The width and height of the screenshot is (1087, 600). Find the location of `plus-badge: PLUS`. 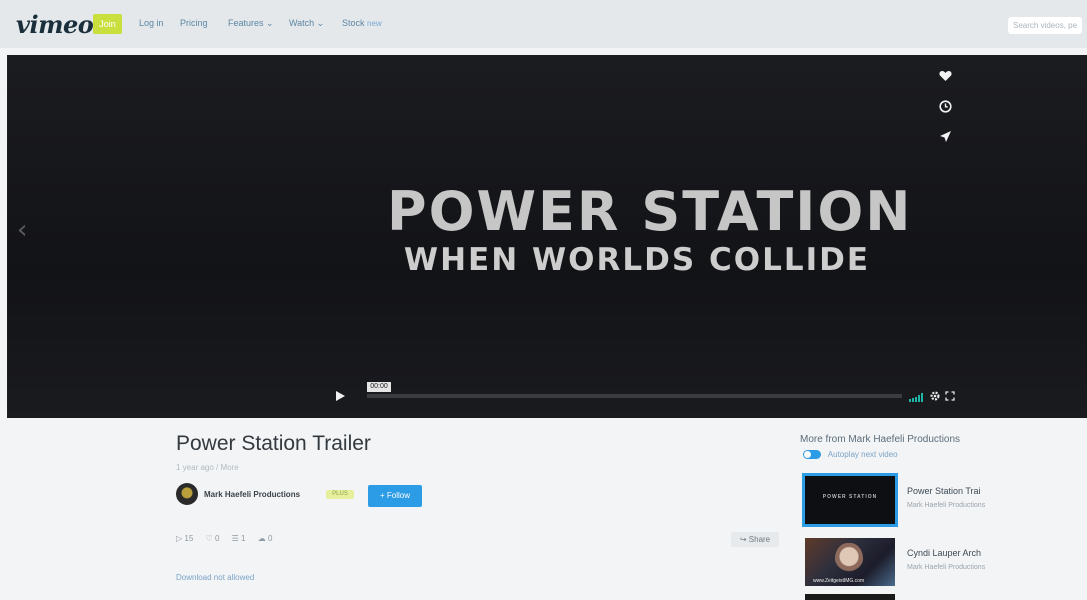

plus-badge: PLUS is located at coordinates (340, 494).